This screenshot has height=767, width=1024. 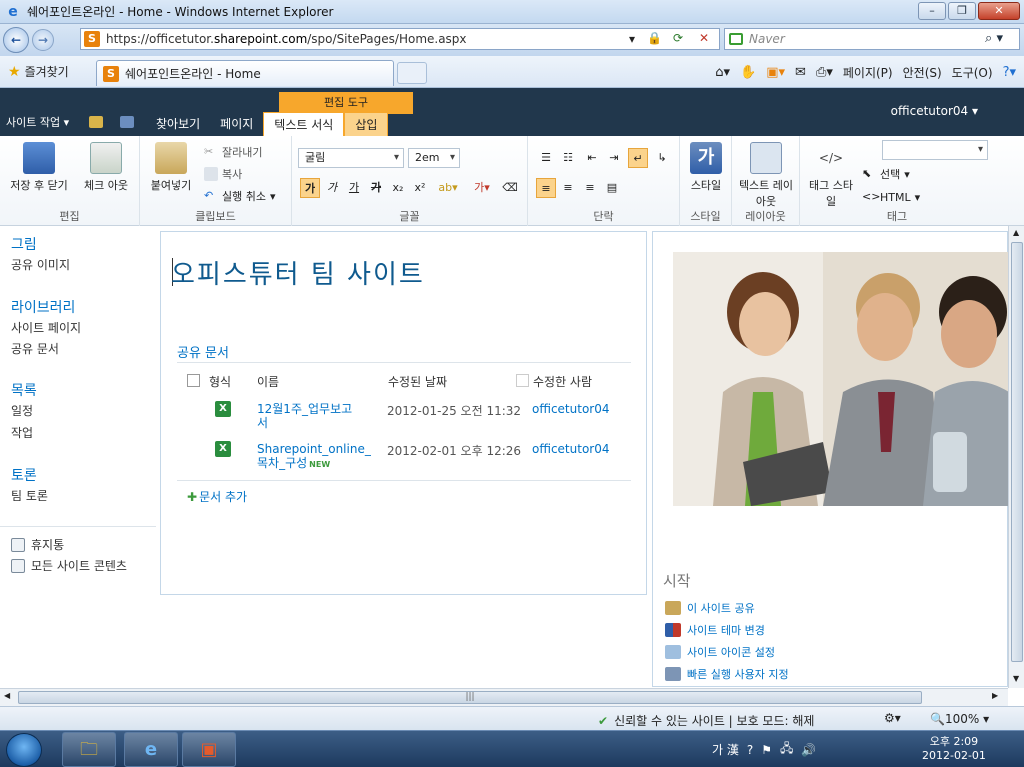 I want to click on ltr-icon: ↵, so click(x=638, y=158).